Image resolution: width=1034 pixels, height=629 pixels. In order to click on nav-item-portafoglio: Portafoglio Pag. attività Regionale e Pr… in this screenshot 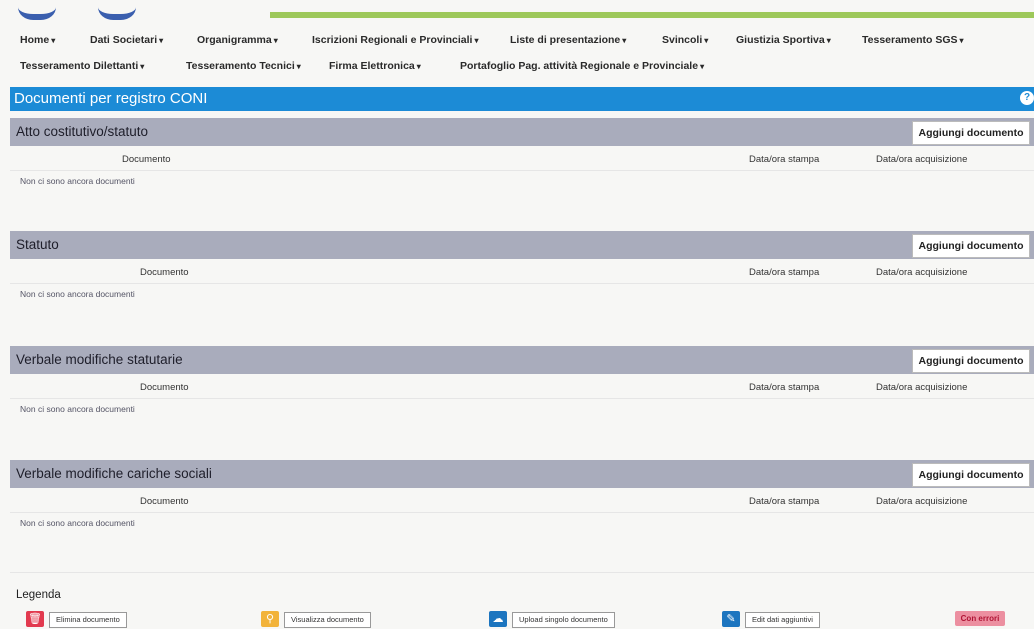, I will do `click(582, 66)`.